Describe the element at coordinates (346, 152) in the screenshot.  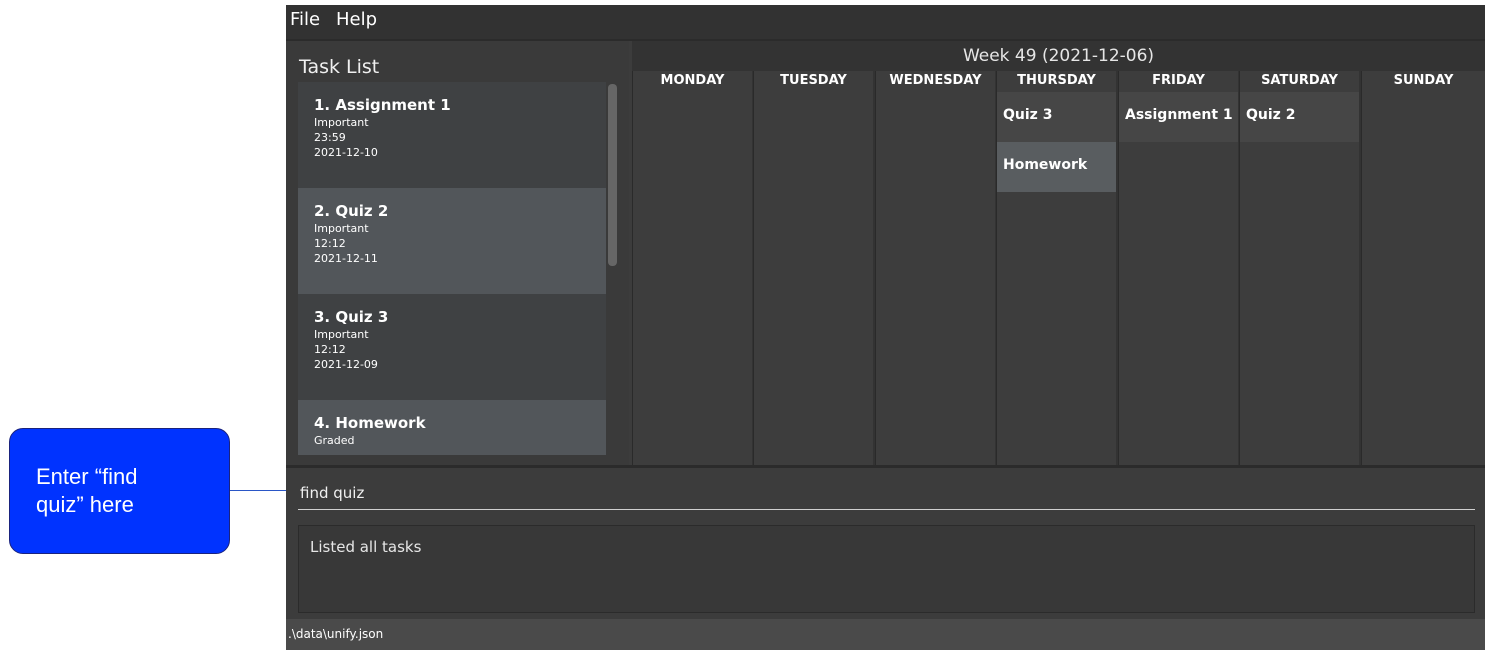
I see `task-date: 2021-12-10` at that location.